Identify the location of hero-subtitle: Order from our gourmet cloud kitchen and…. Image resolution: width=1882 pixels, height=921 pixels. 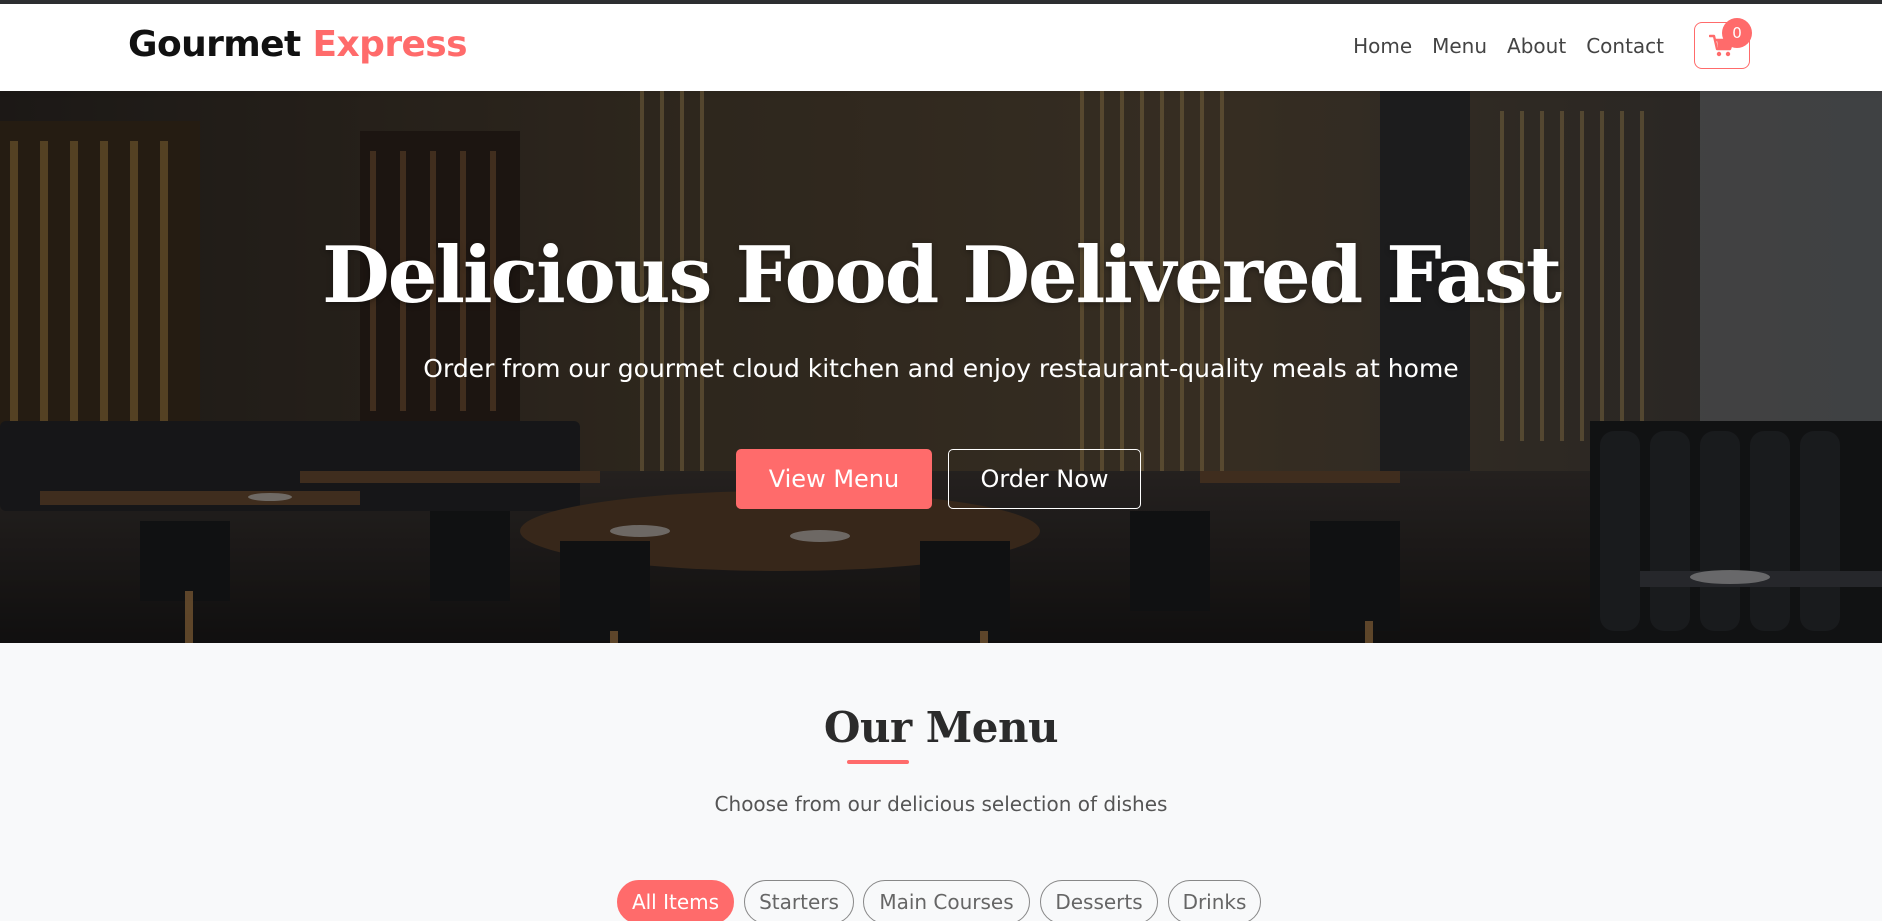
(941, 368).